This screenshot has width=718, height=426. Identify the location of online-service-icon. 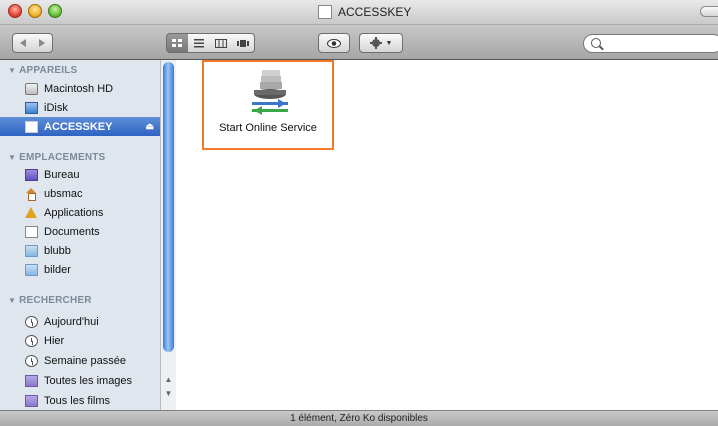
(270, 92).